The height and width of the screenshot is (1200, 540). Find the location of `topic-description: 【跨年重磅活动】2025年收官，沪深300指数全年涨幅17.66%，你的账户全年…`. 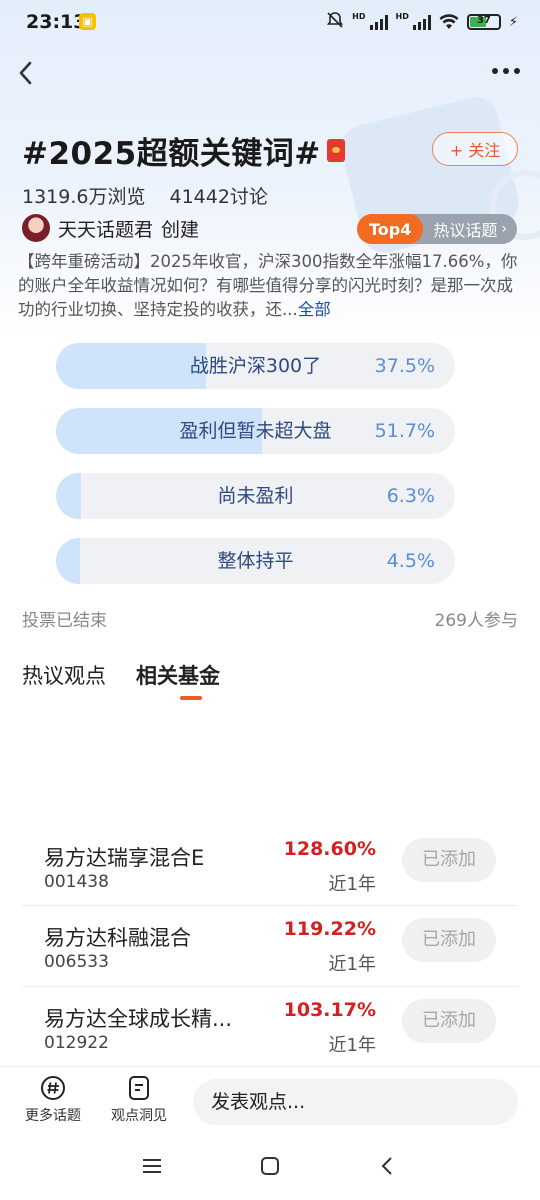

topic-description: 【跨年重磅活动】2025年收官，沪深300指数全年涨幅17.66%，你的账户全年… is located at coordinates (268, 285).